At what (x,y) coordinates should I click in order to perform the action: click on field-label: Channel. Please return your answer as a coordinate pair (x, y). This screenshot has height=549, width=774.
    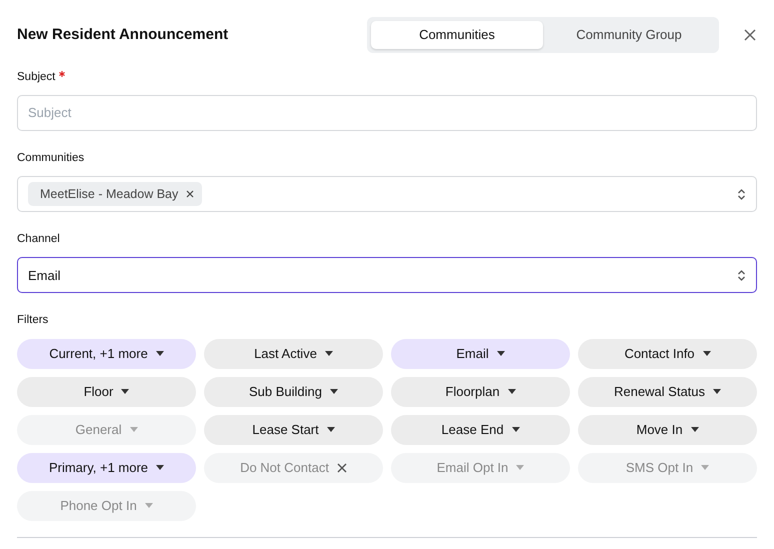
    Looking at the image, I should click on (38, 239).